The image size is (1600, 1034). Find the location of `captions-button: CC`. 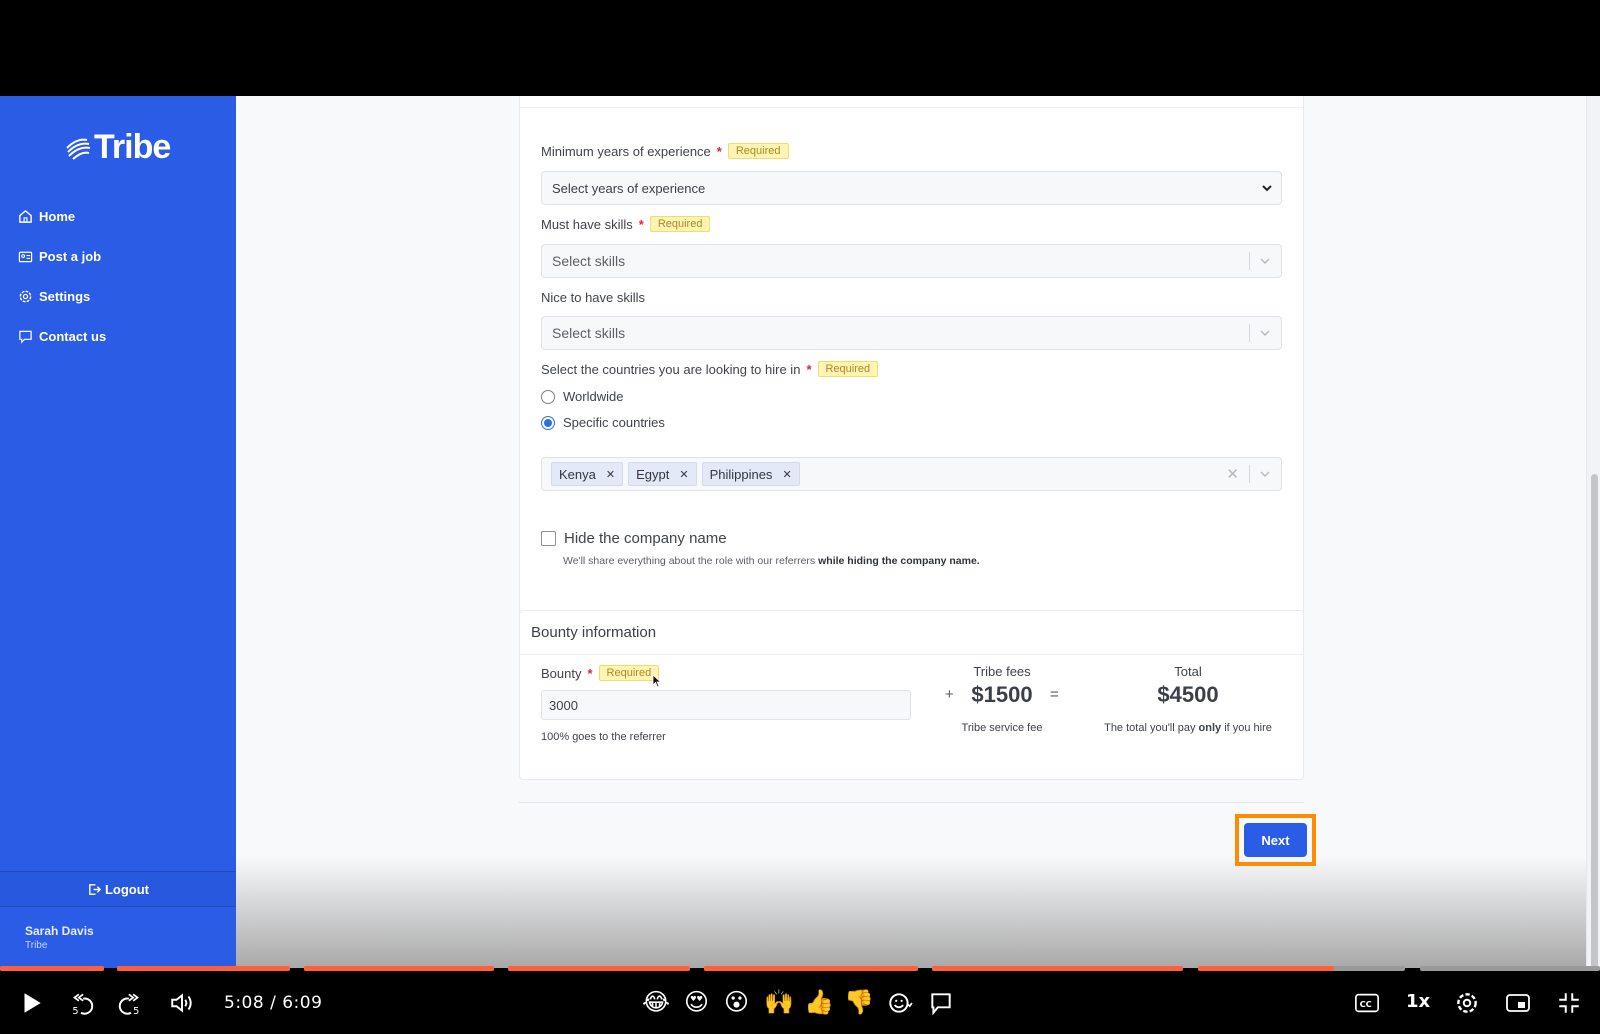

captions-button: CC is located at coordinates (1367, 1003).